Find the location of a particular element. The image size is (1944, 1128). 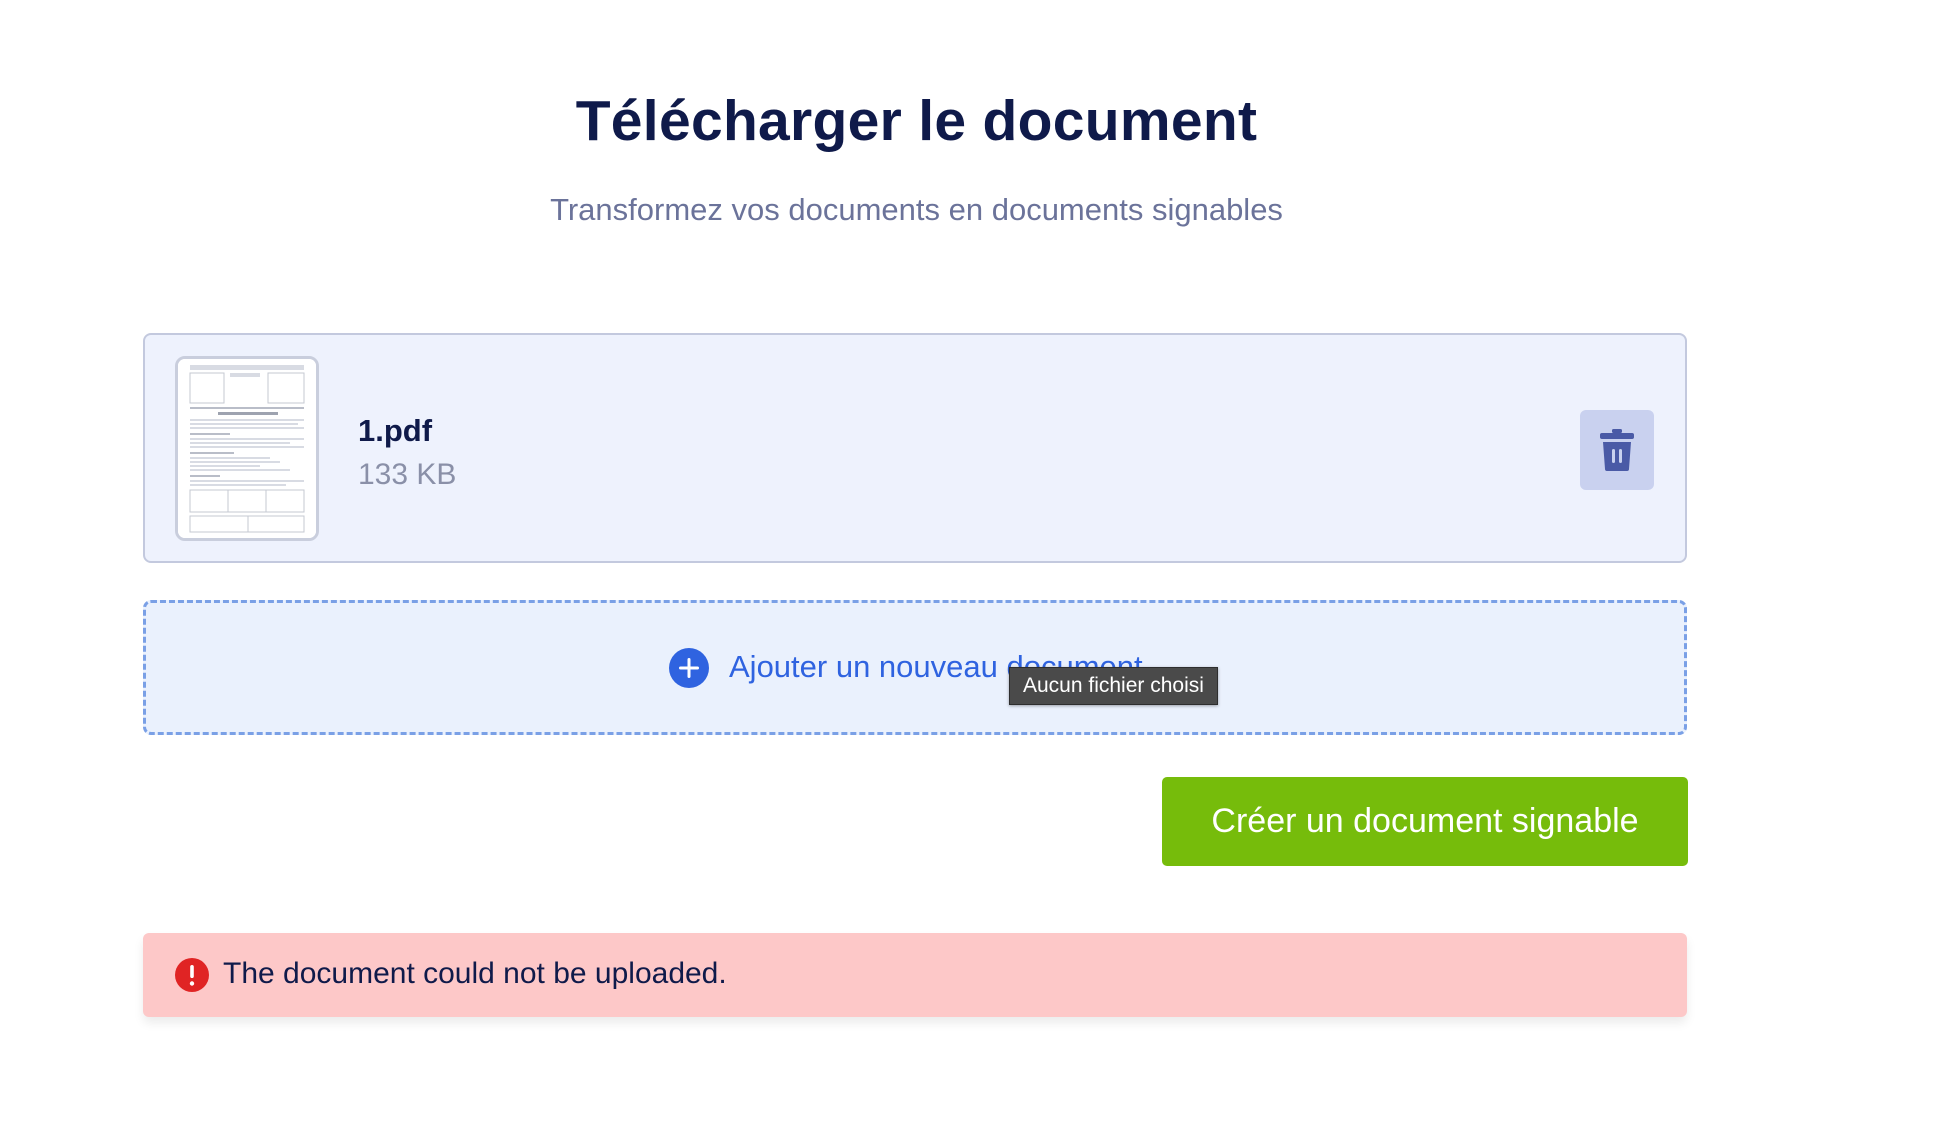

pdf-thumbnail is located at coordinates (247, 448).